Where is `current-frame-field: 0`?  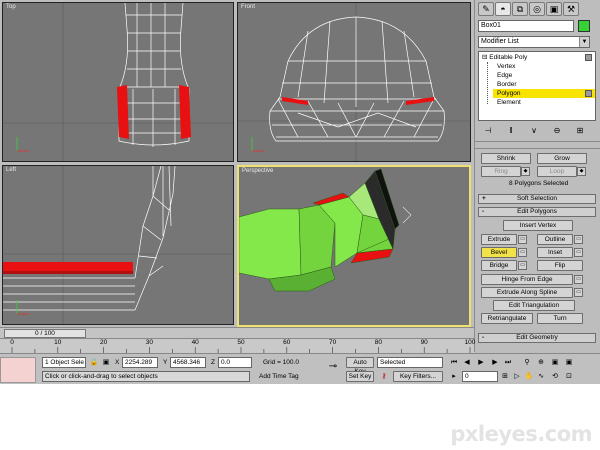 current-frame-field: 0 is located at coordinates (480, 376).